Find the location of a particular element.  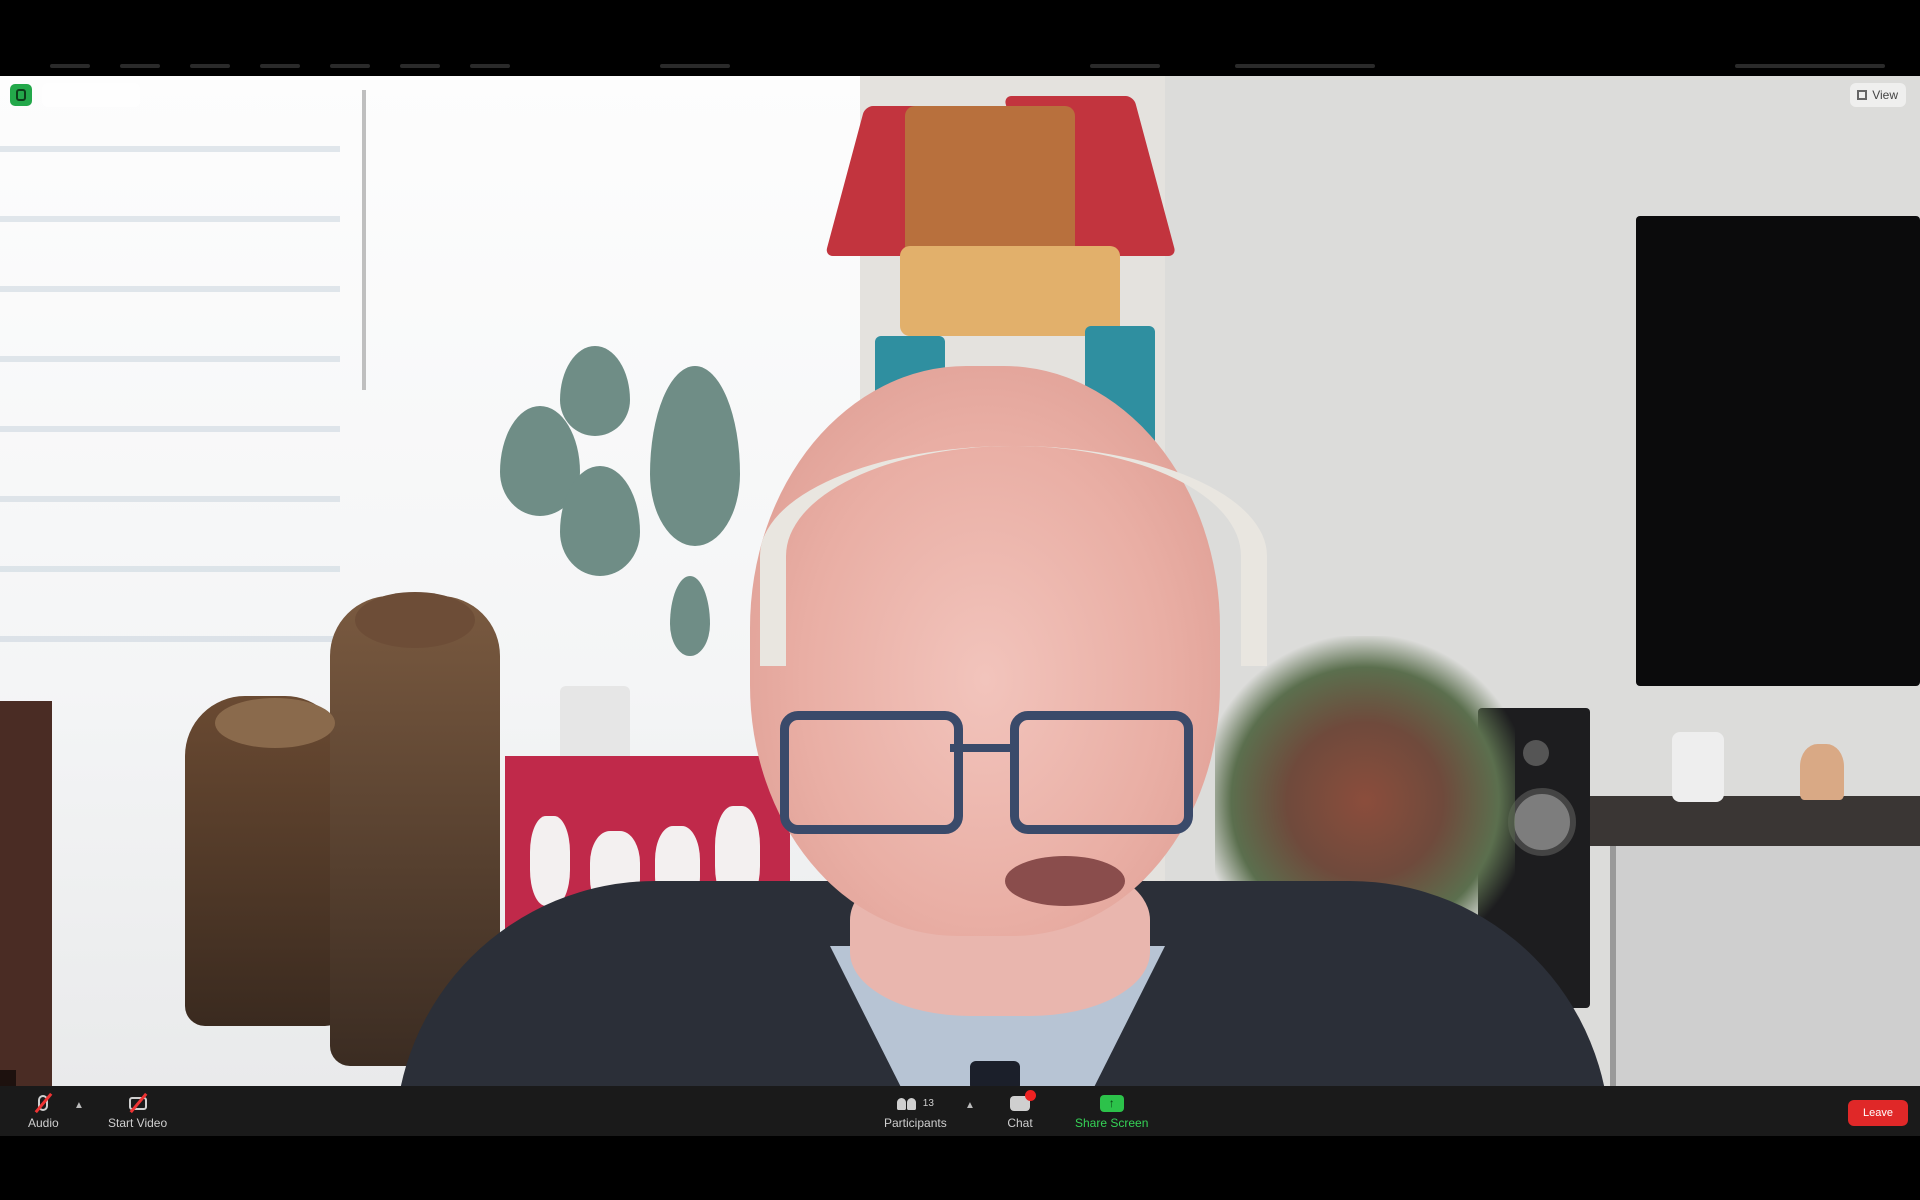

person-hair is located at coordinates (1013, 556).